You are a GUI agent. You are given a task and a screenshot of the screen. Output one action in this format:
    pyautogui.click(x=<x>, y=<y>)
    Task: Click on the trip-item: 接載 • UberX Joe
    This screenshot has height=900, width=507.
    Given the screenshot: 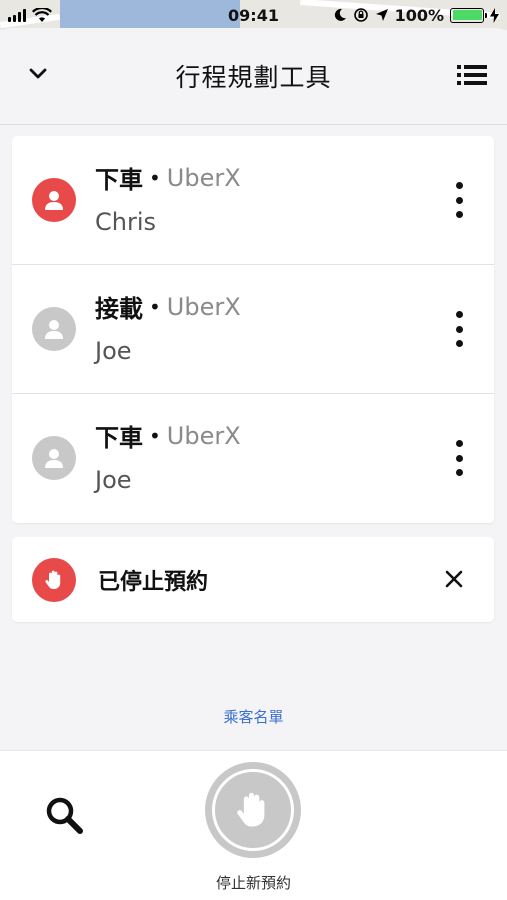 What is the action you would take?
    pyautogui.click(x=253, y=329)
    